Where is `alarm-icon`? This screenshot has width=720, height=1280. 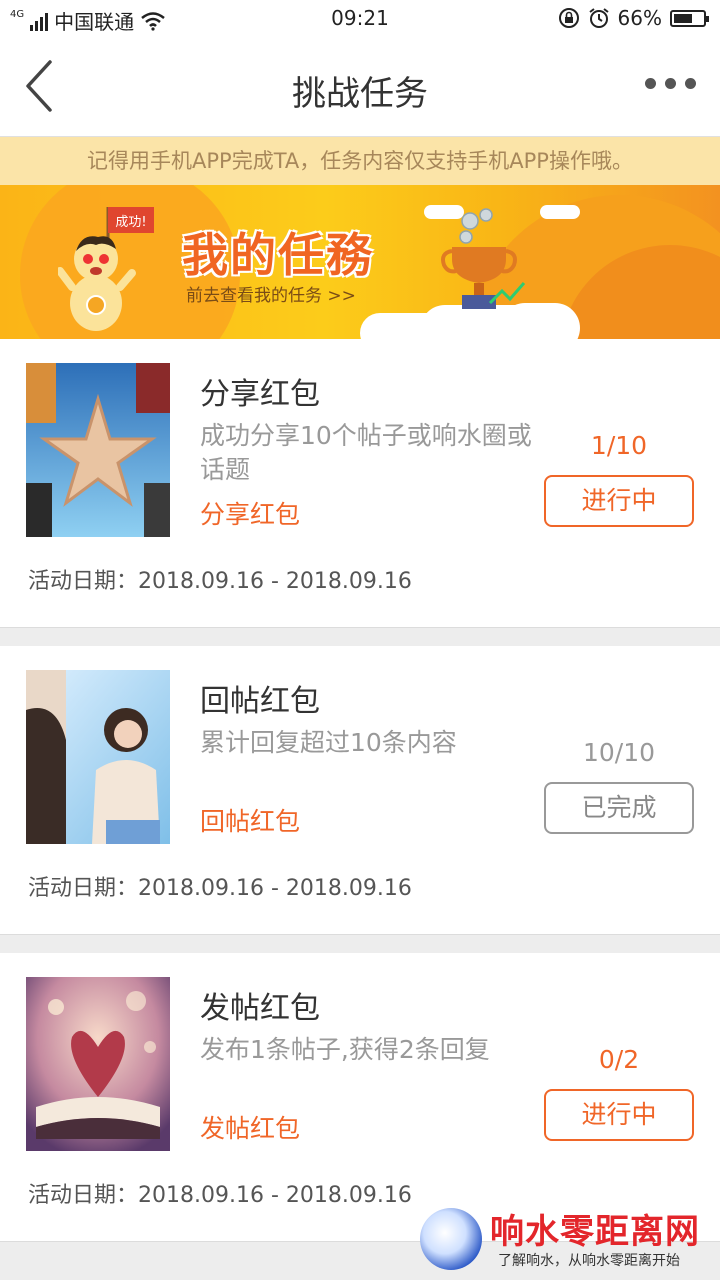
alarm-icon is located at coordinates (598, 18).